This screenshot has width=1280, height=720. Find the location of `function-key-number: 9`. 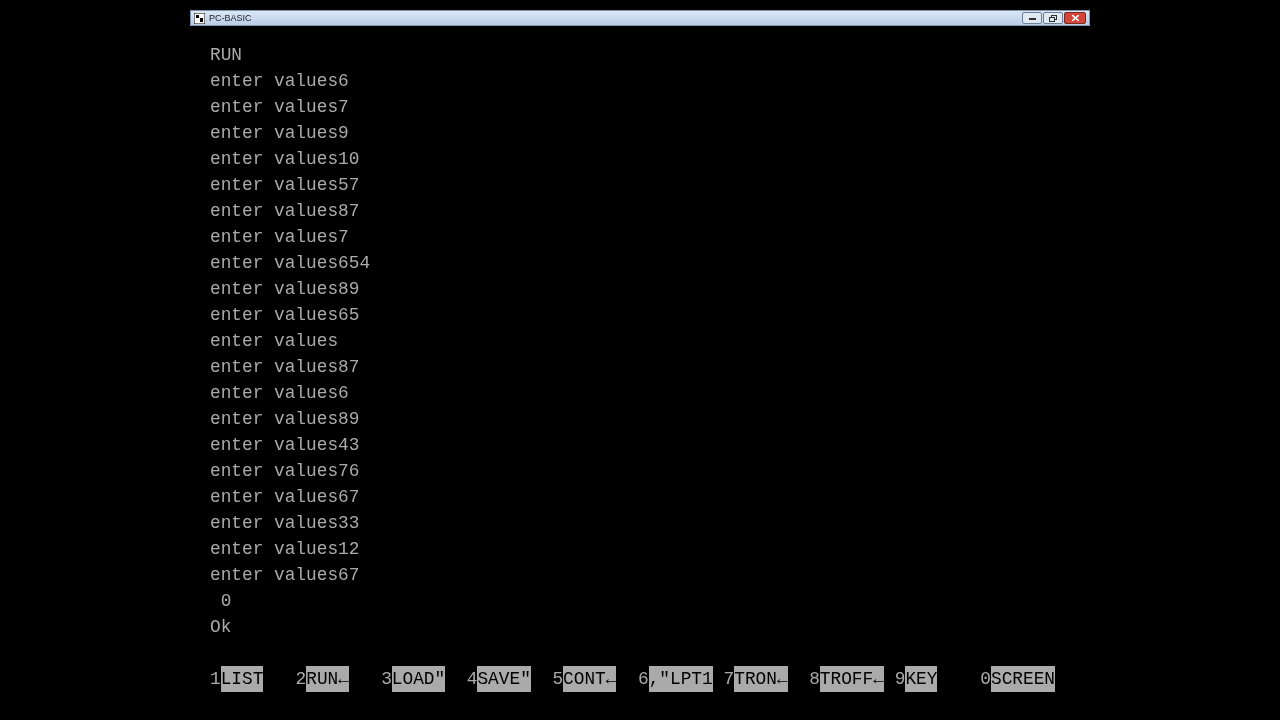

function-key-number: 9 is located at coordinates (900, 679).